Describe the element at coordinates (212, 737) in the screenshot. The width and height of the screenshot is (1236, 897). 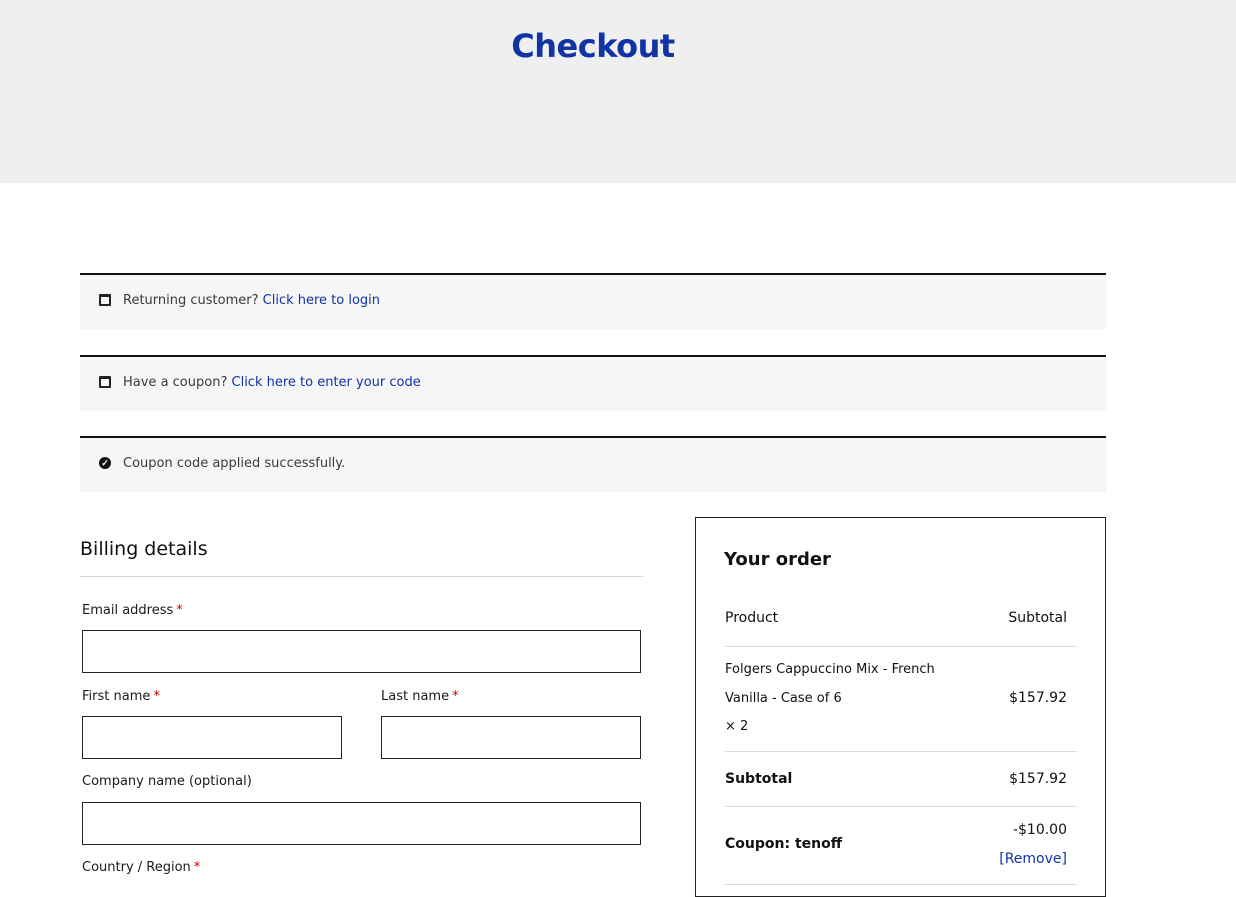
I see `first-name-field` at that location.